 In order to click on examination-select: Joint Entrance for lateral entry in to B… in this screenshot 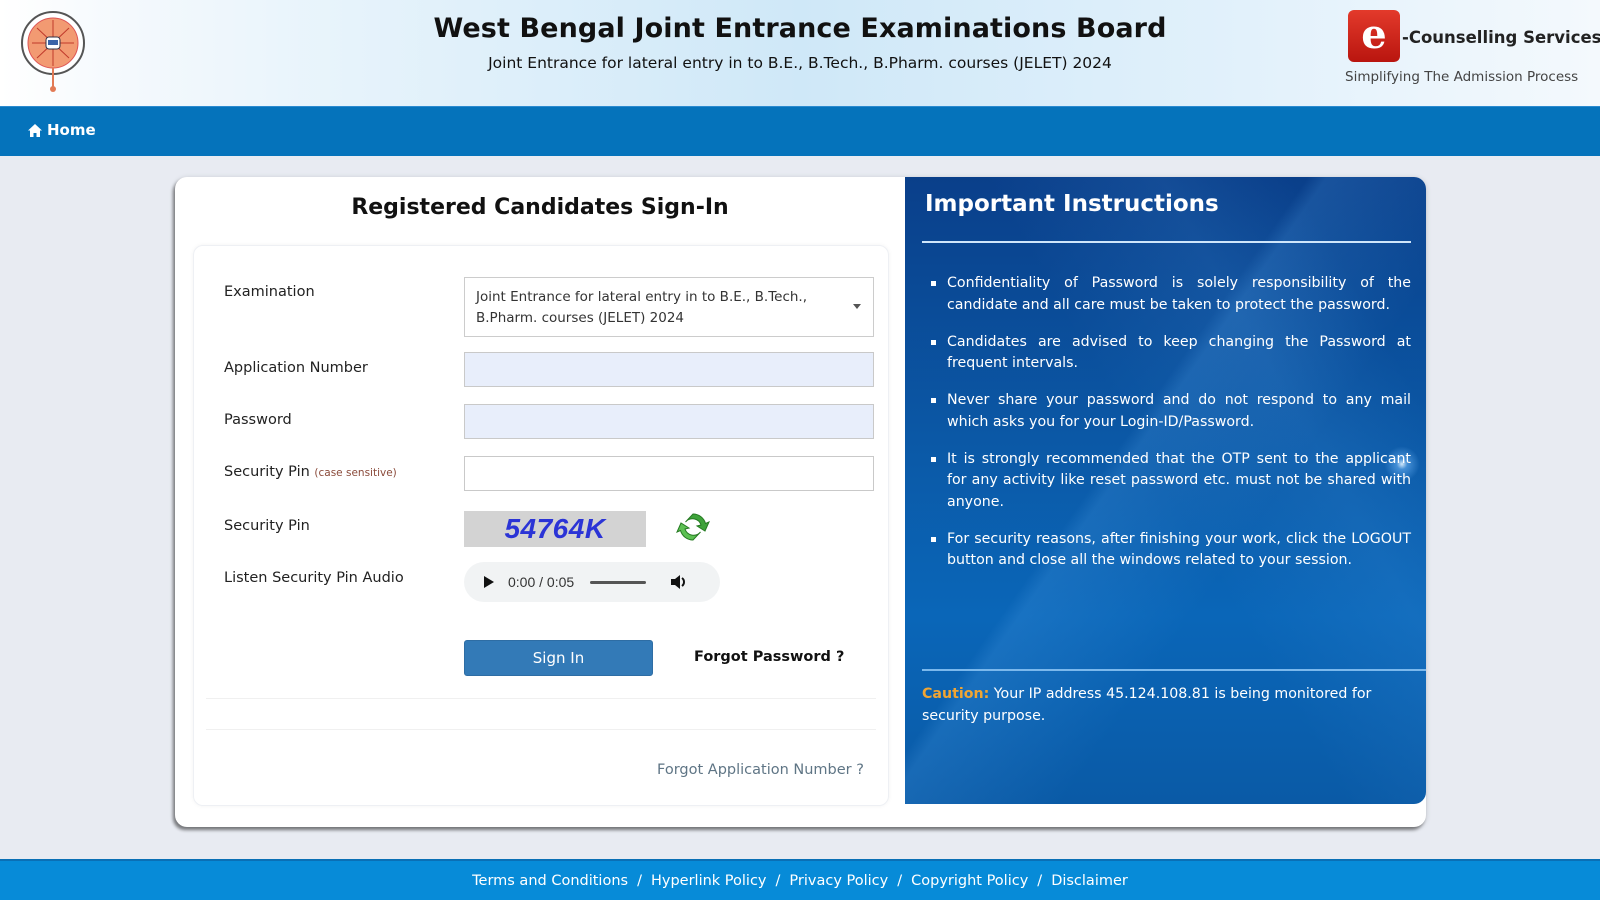, I will do `click(669, 307)`.